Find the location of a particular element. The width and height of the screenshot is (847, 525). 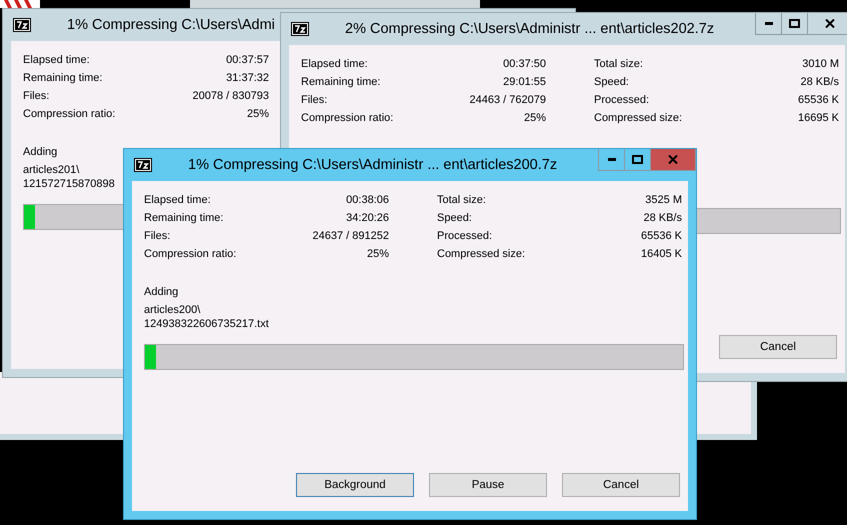

window-title: 2% Compressing C:\Users\Administr ... ent\articles202.7z is located at coordinates (529, 29).